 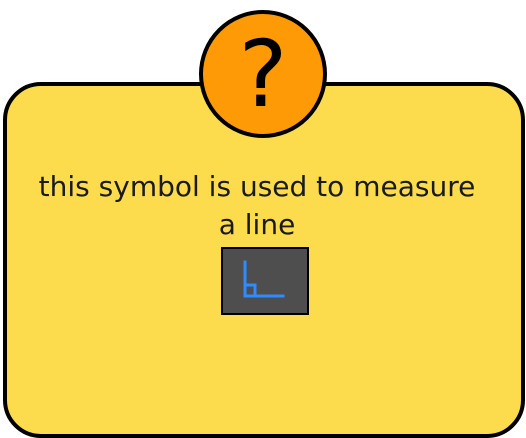 I want to click on hint-message-line-2: a line, so click(x=257, y=224).